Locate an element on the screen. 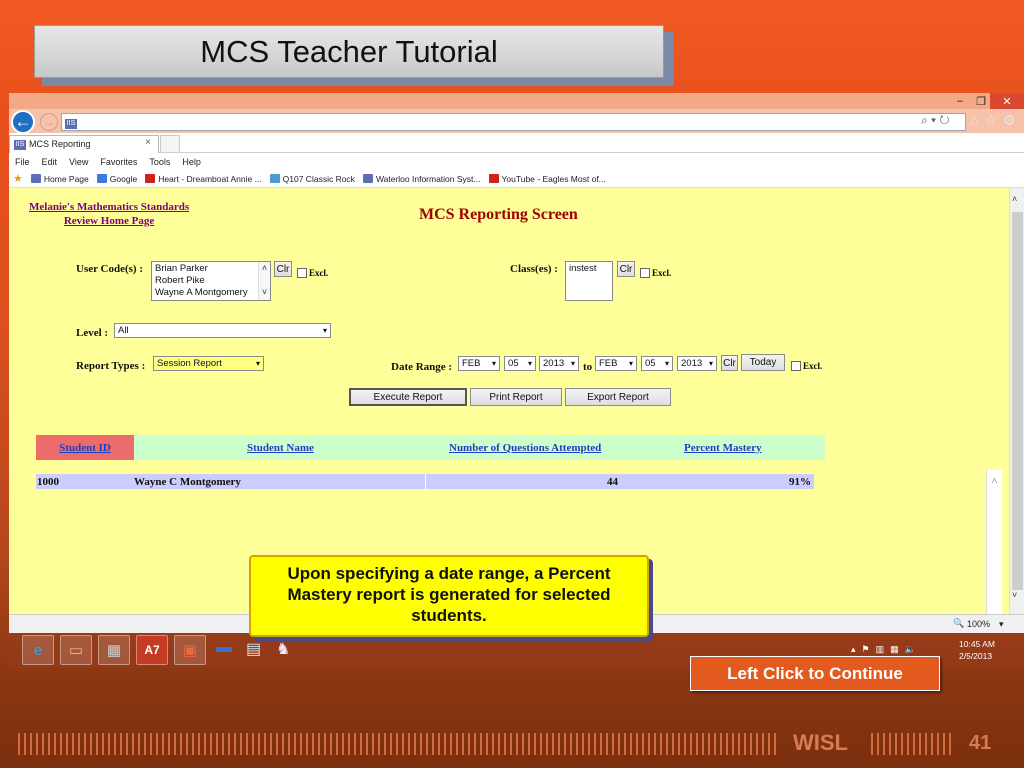  menu-view: View is located at coordinates (78, 162).